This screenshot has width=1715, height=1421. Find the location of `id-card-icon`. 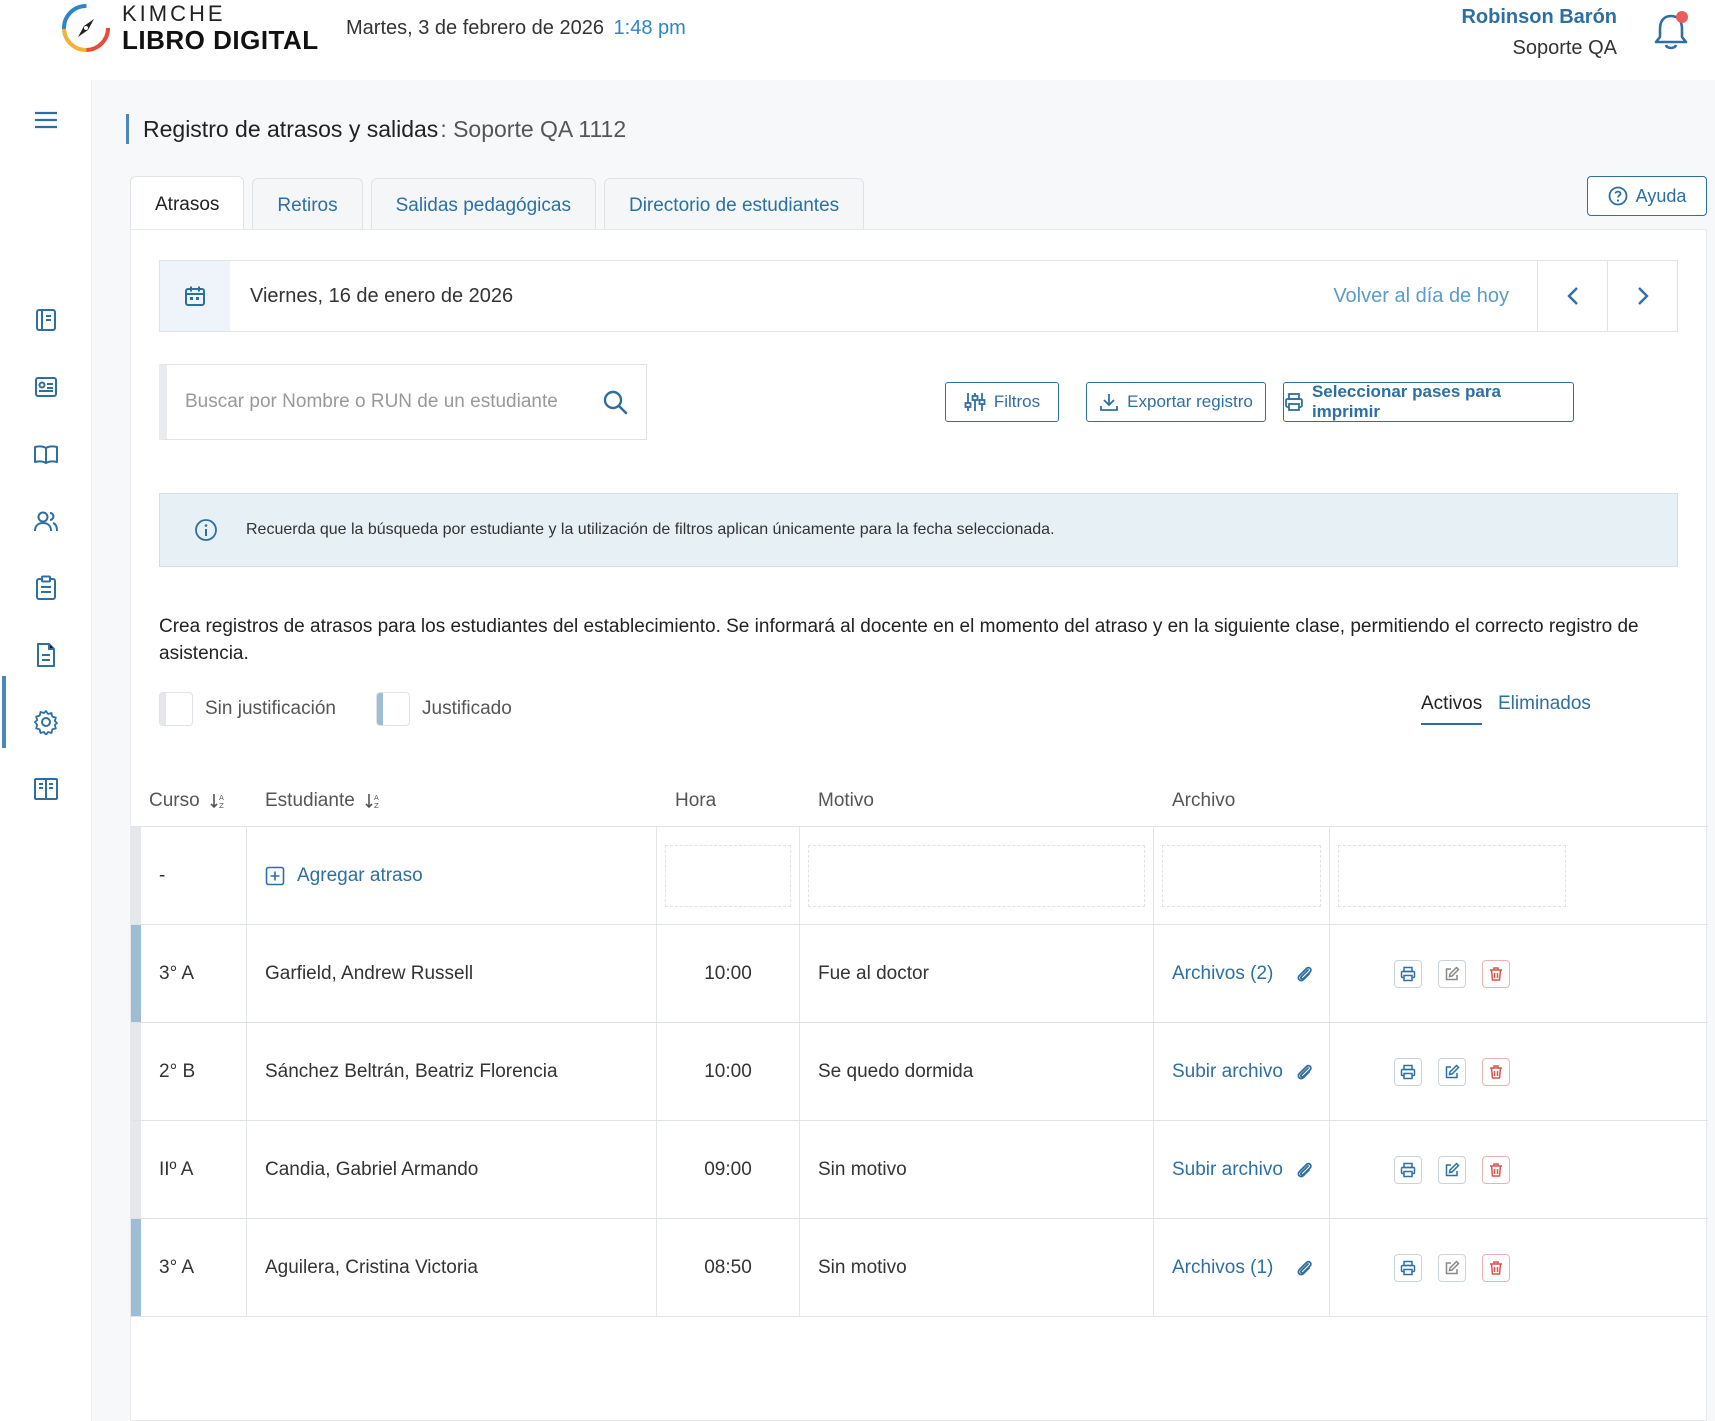

id-card-icon is located at coordinates (46, 387).